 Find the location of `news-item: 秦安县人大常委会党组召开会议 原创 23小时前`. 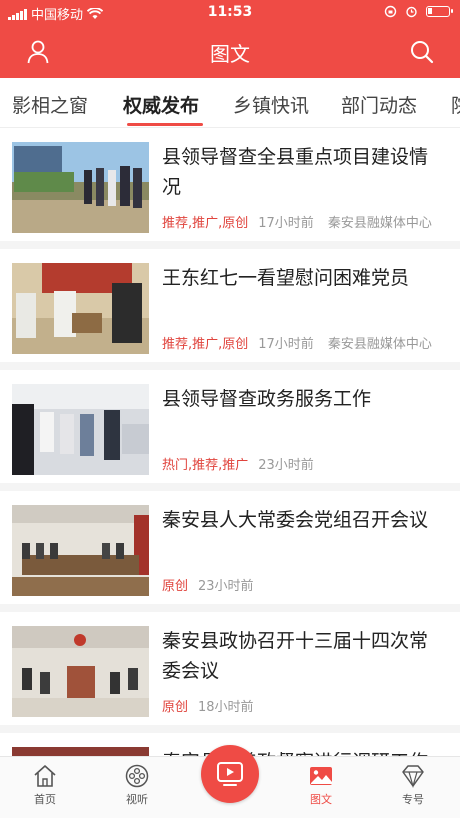

news-item: 秦安县人大常委会党组召开会议 原创 23小时前 is located at coordinates (230, 551).